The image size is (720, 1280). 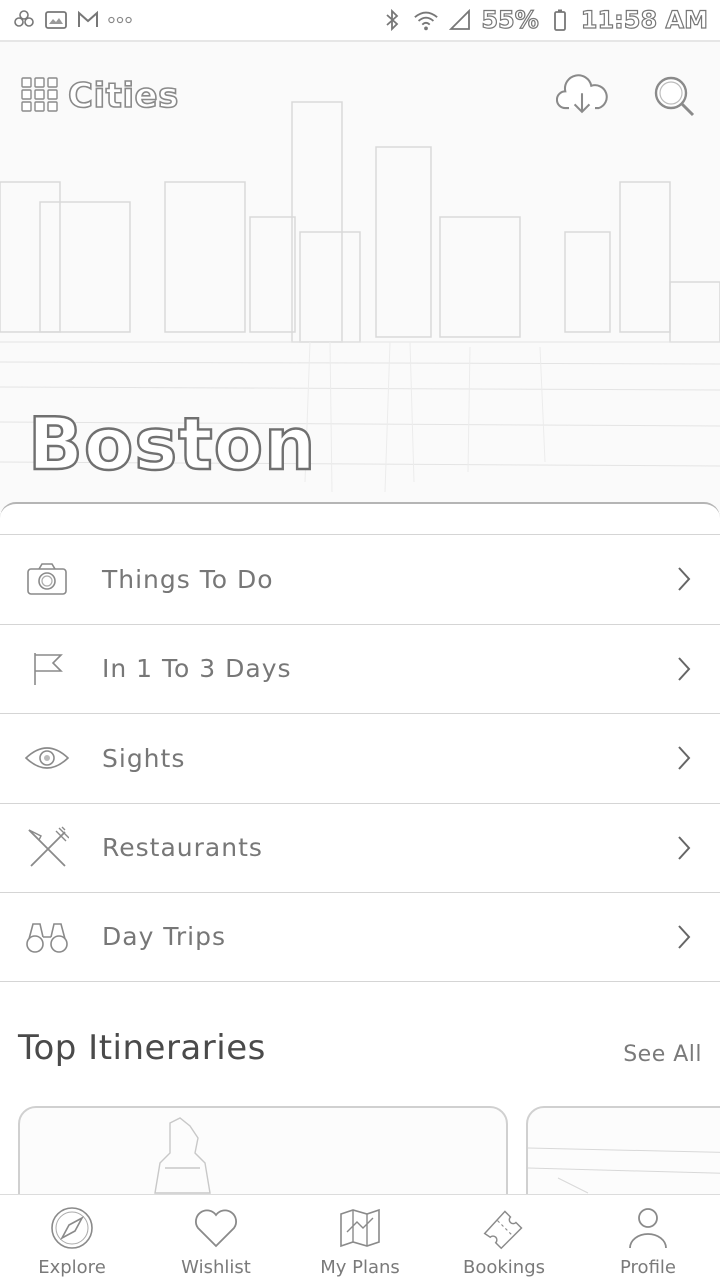 I want to click on fork-knife-icon, so click(x=47, y=848).